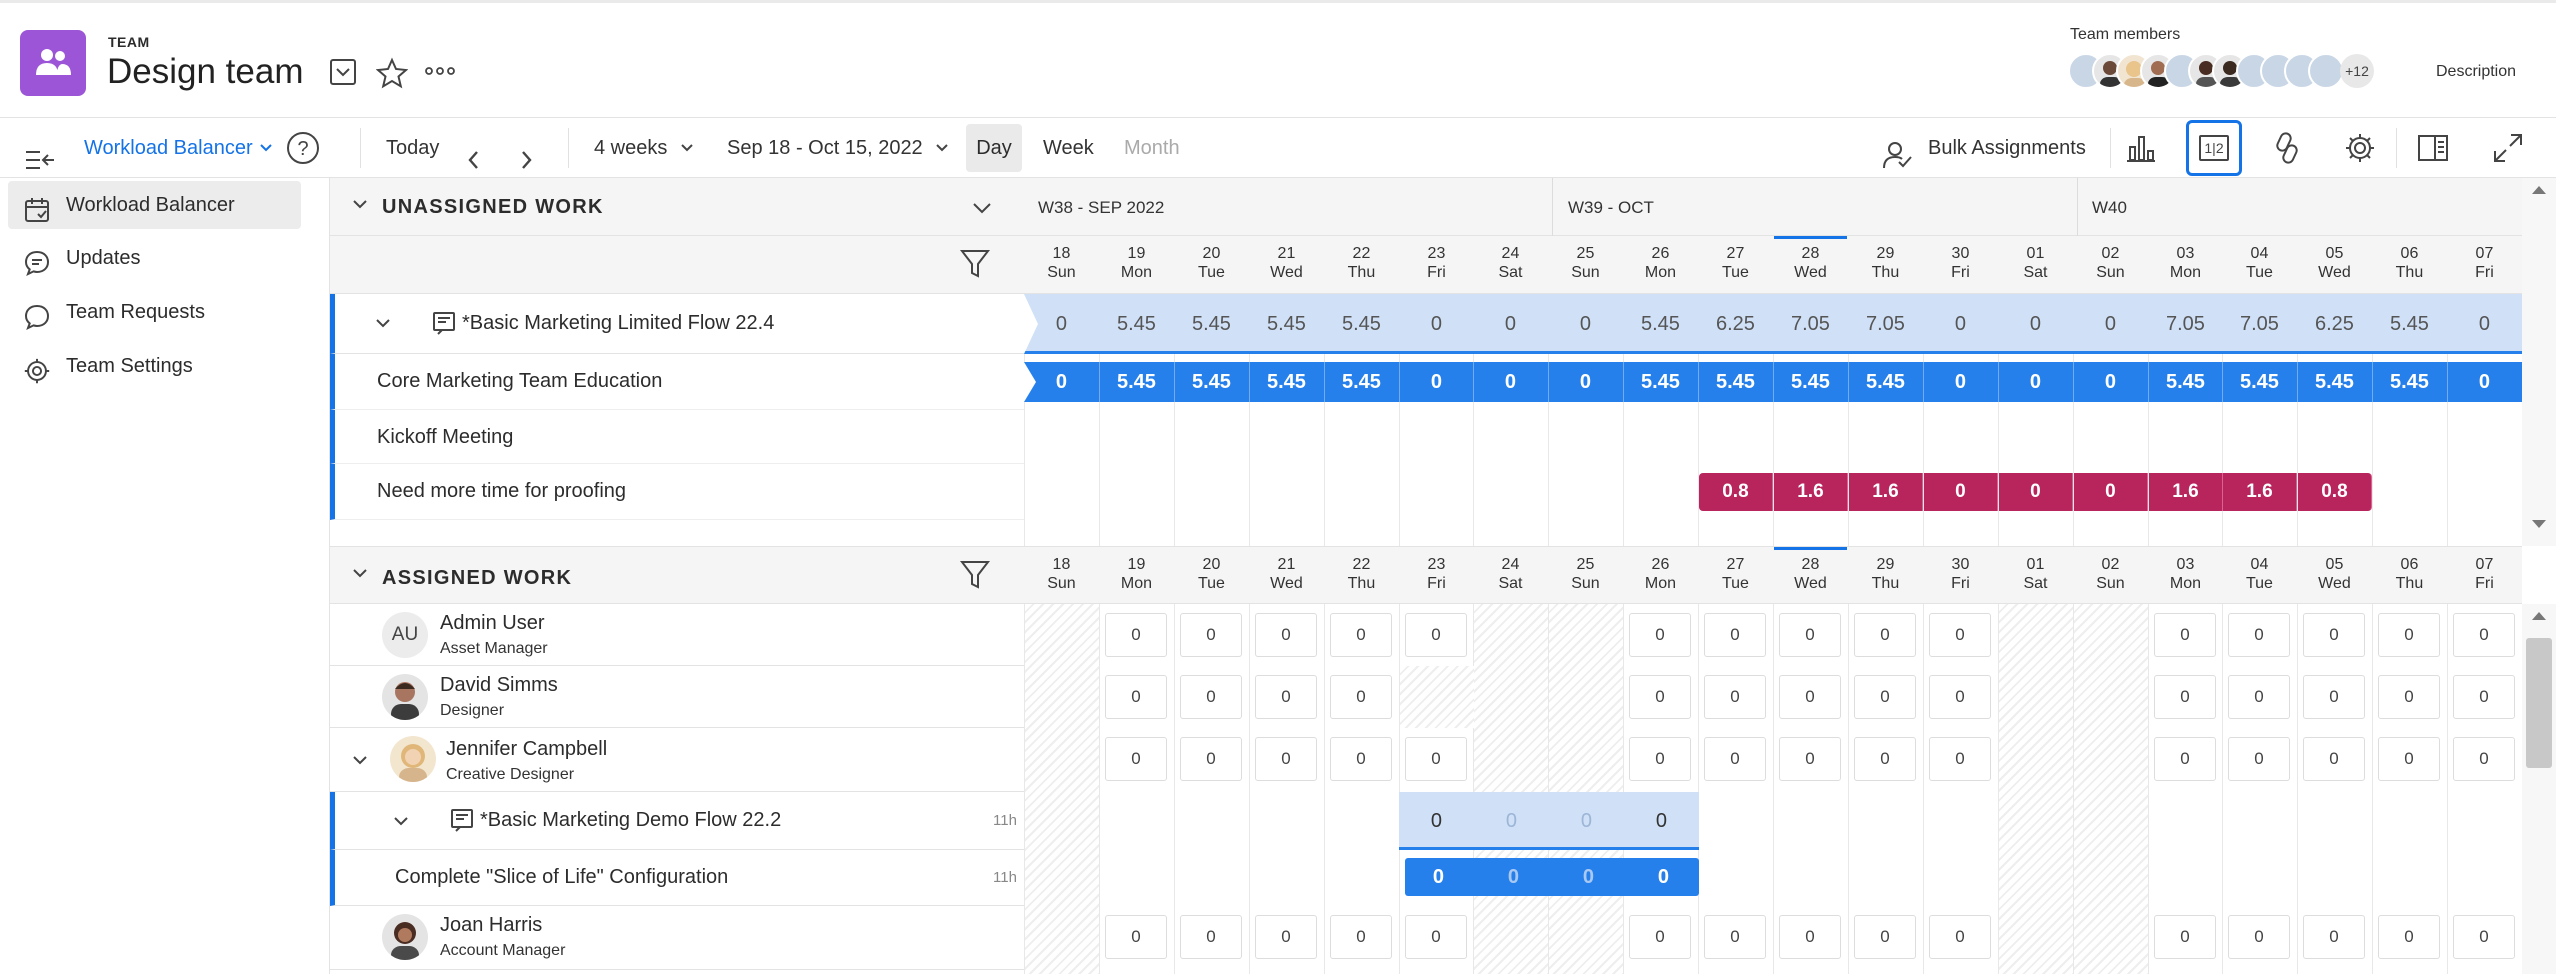  I want to click on assigned-project-row: *Basic Marketing Demo Flow 22.2 11h, so click(677, 821).